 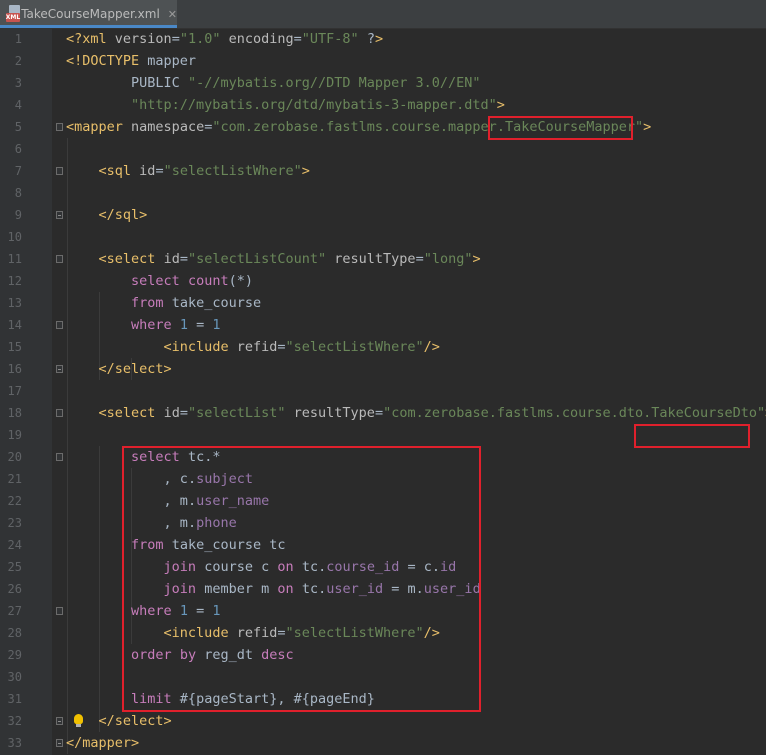 I want to click on editor-tab-bar: XML TakeCourseMapper.xml ✕, so click(x=383, y=14).